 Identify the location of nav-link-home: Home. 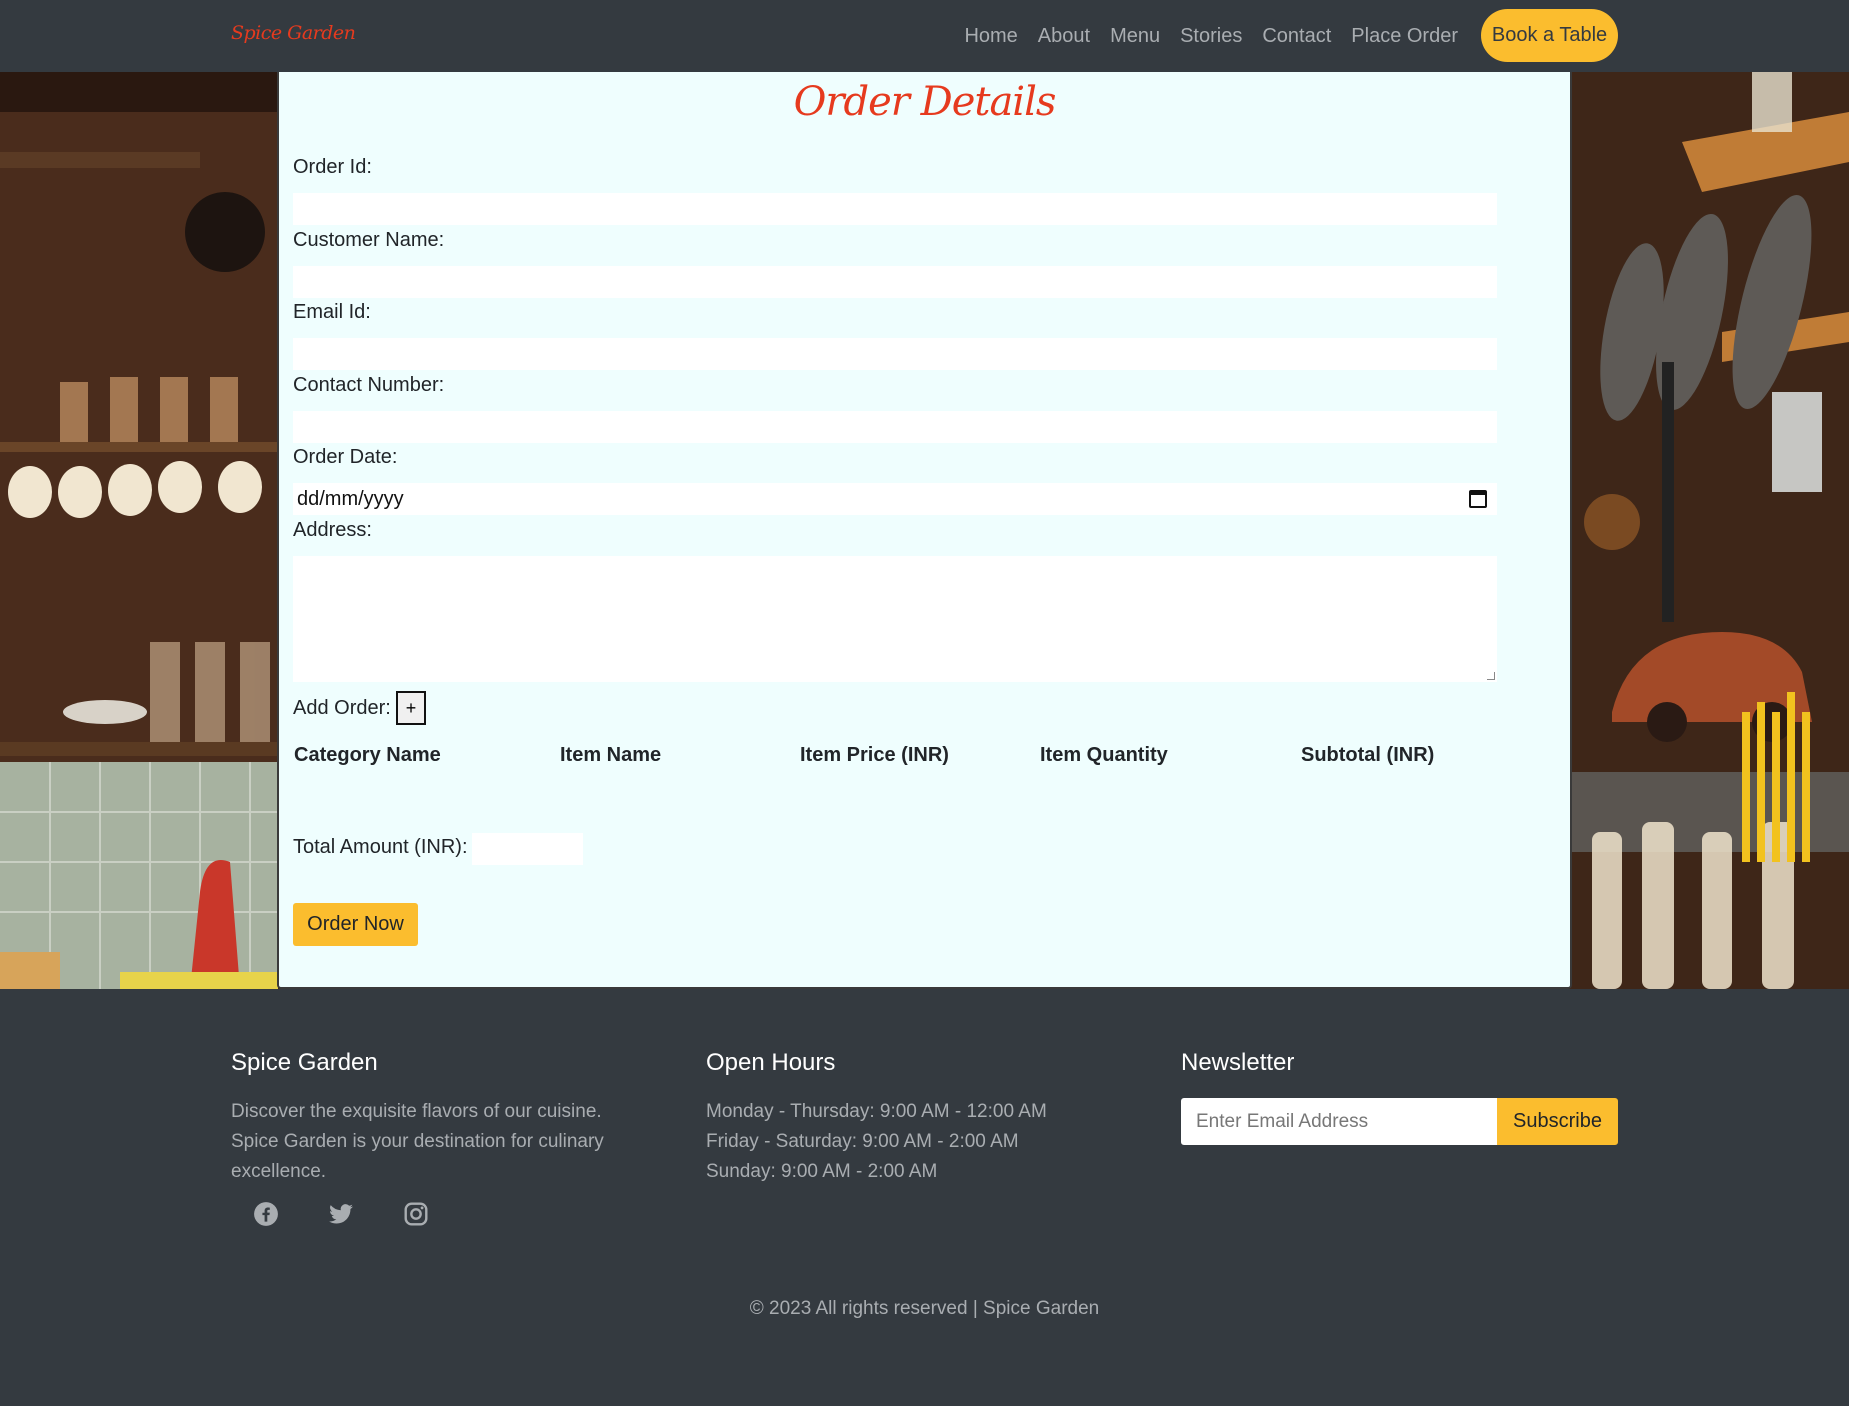
(990, 36).